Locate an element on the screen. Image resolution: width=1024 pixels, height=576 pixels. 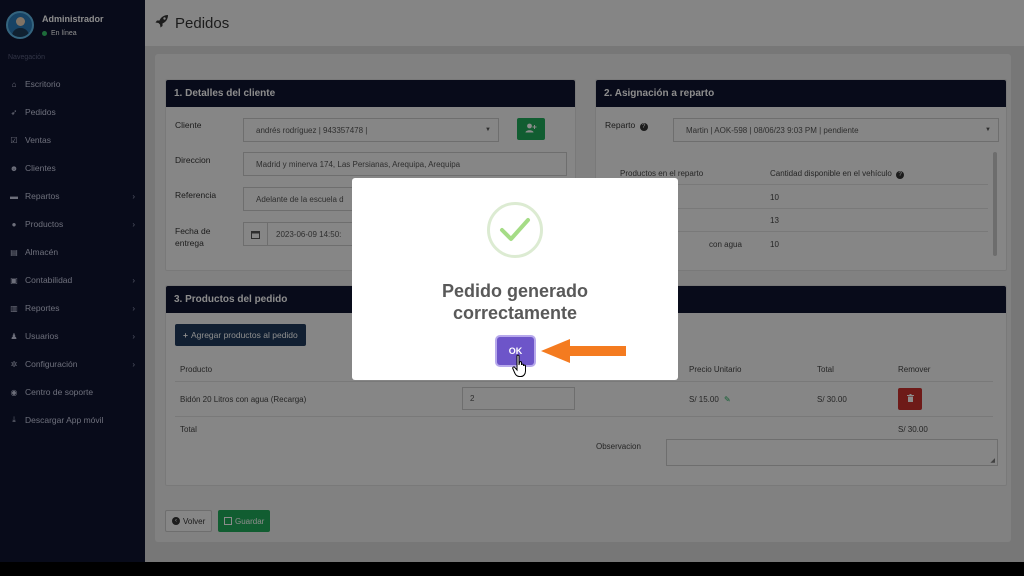
dialog-title-line2: correctamente is located at coordinates (515, 313).